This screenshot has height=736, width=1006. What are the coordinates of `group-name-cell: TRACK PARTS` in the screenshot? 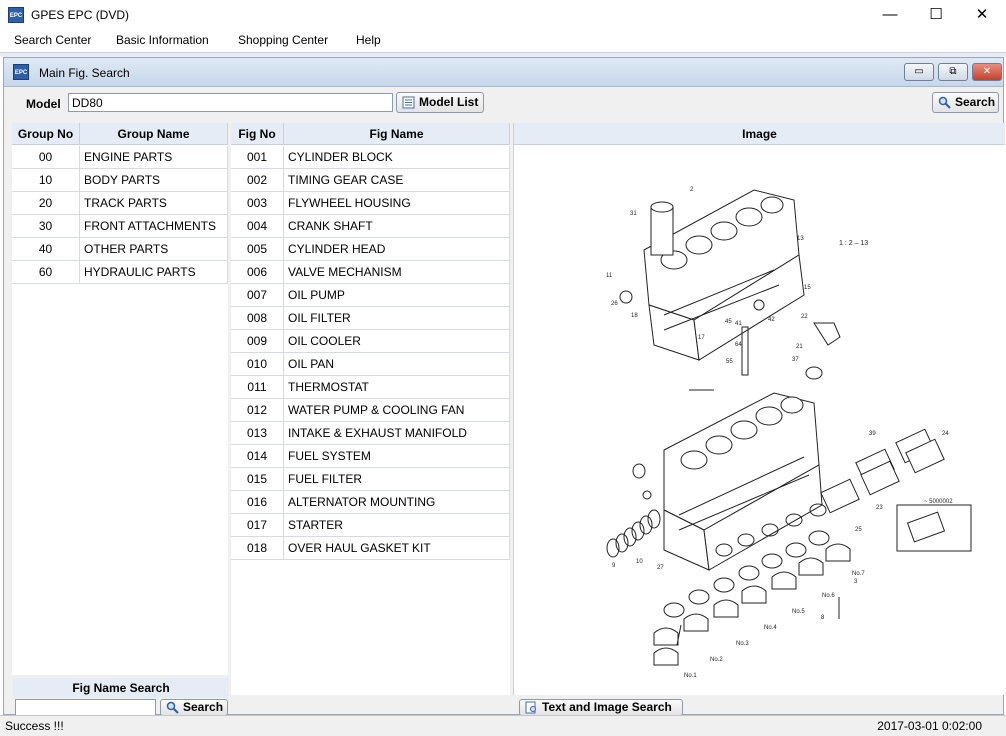 It's located at (154, 203).